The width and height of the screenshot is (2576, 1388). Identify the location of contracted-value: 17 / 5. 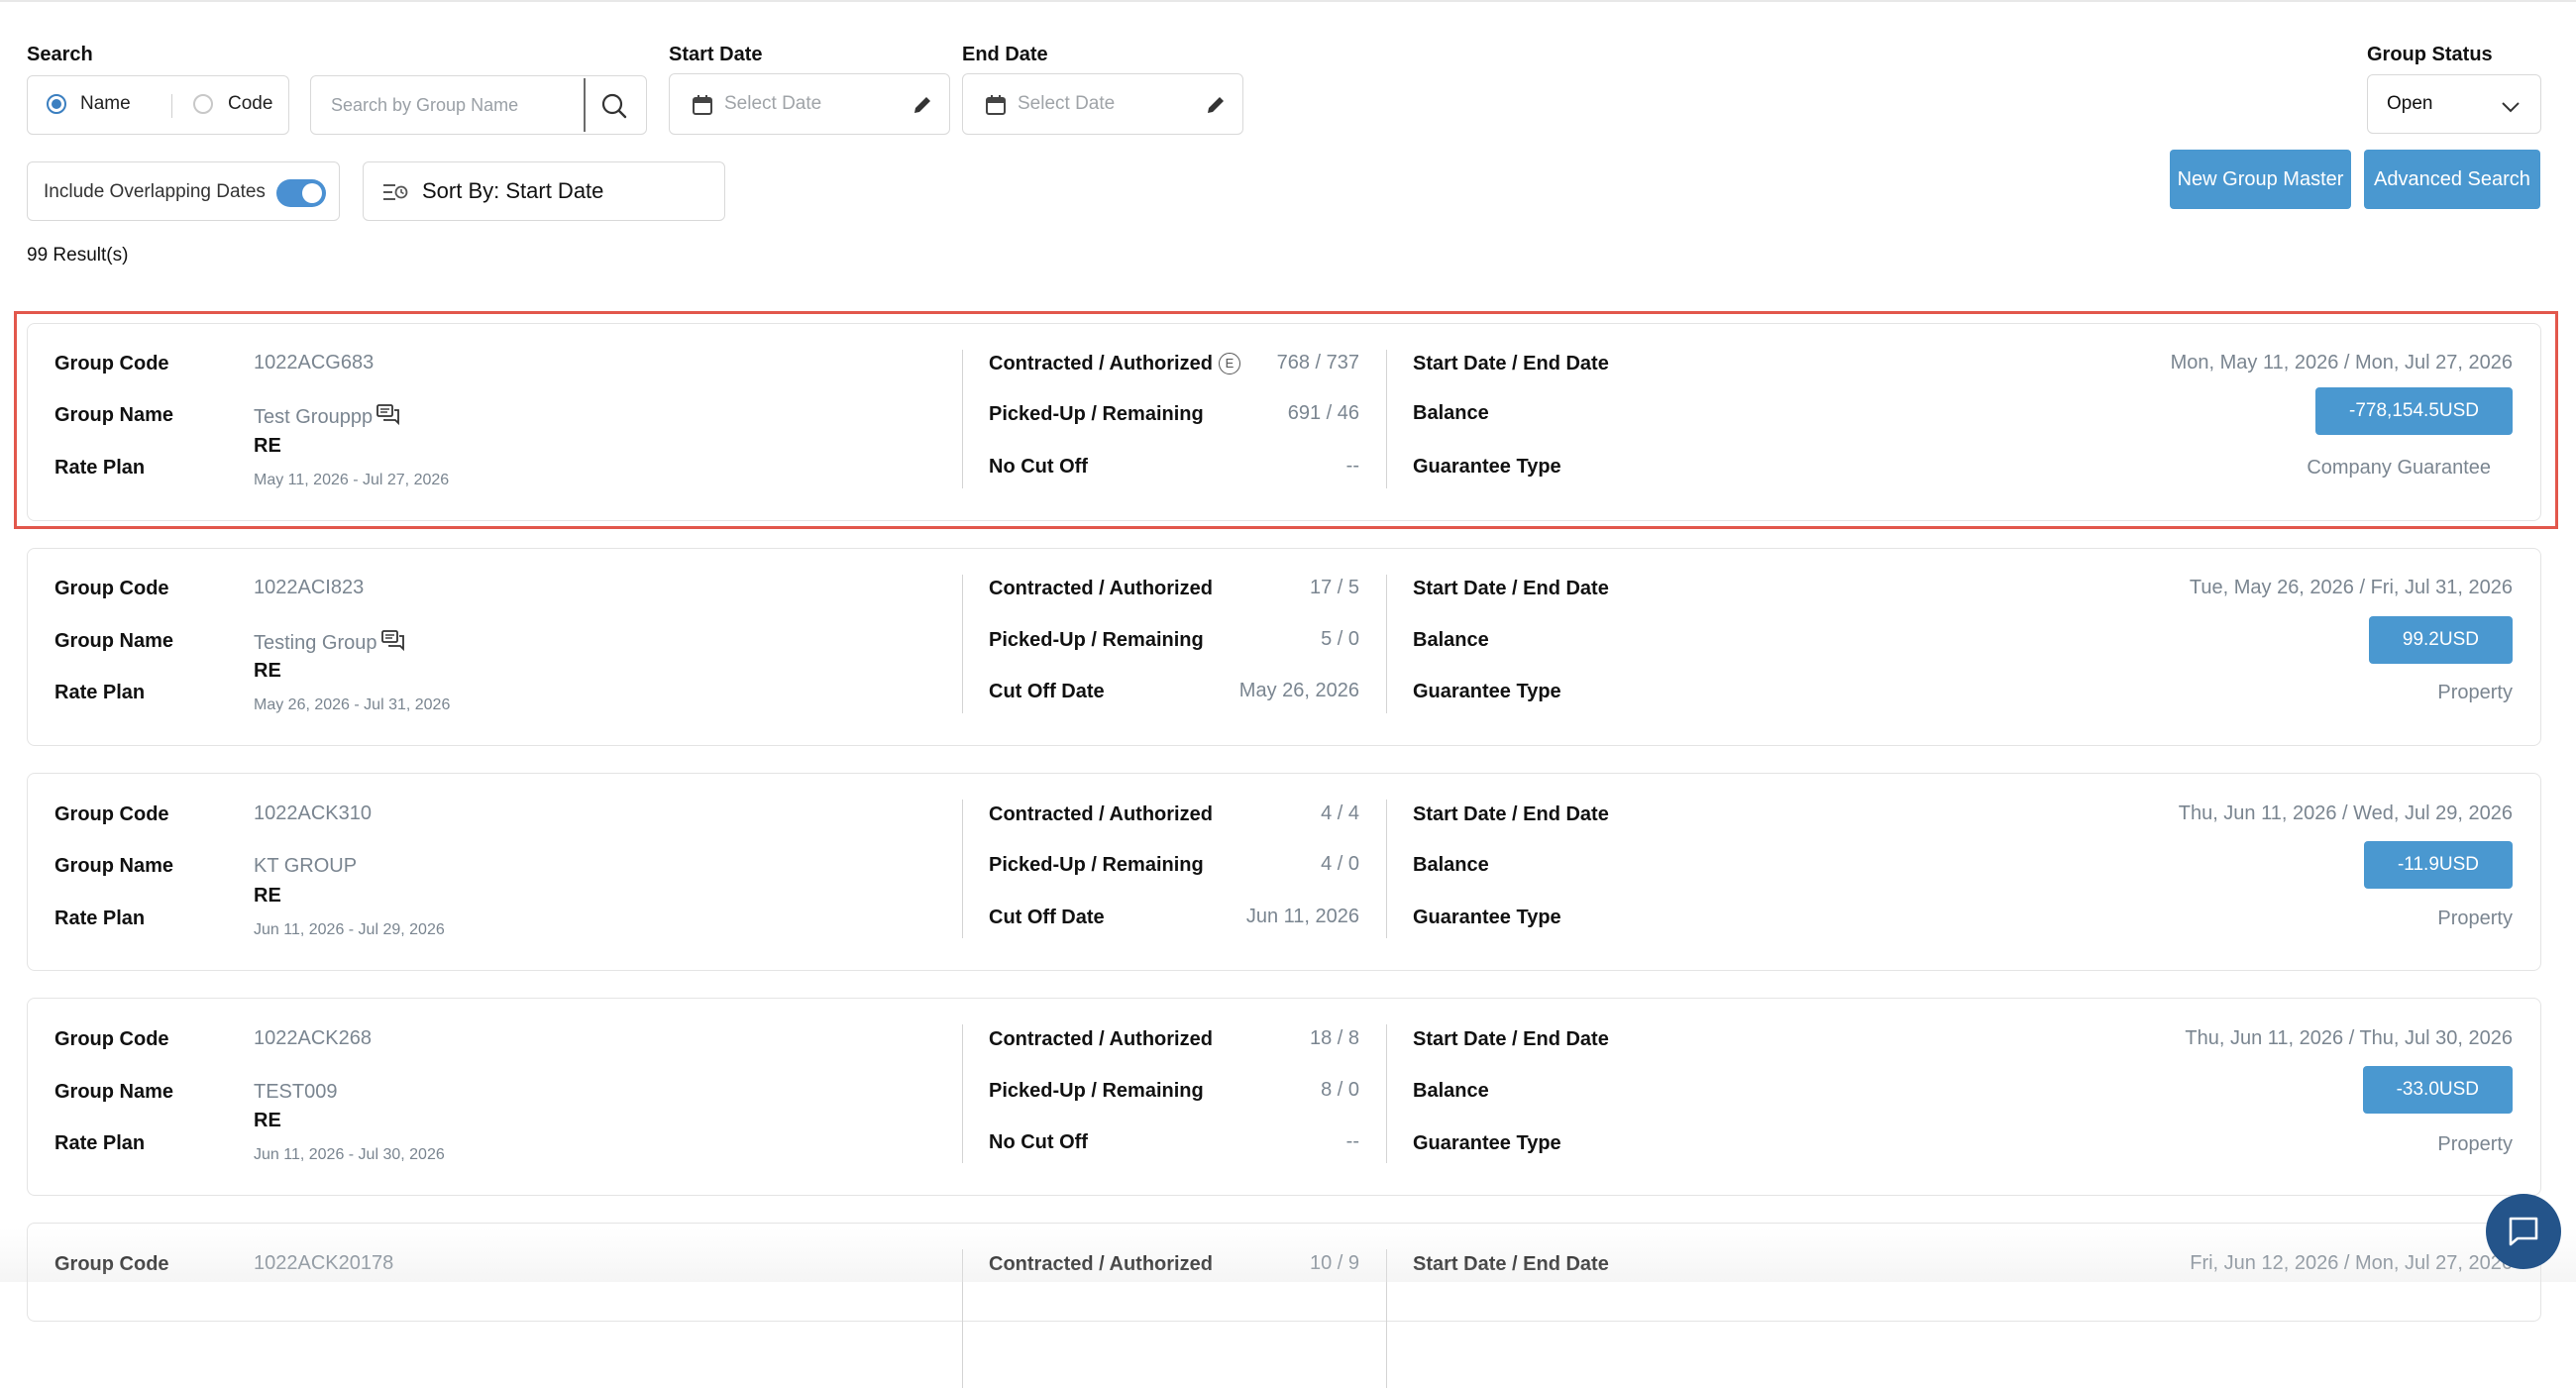
(1334, 587).